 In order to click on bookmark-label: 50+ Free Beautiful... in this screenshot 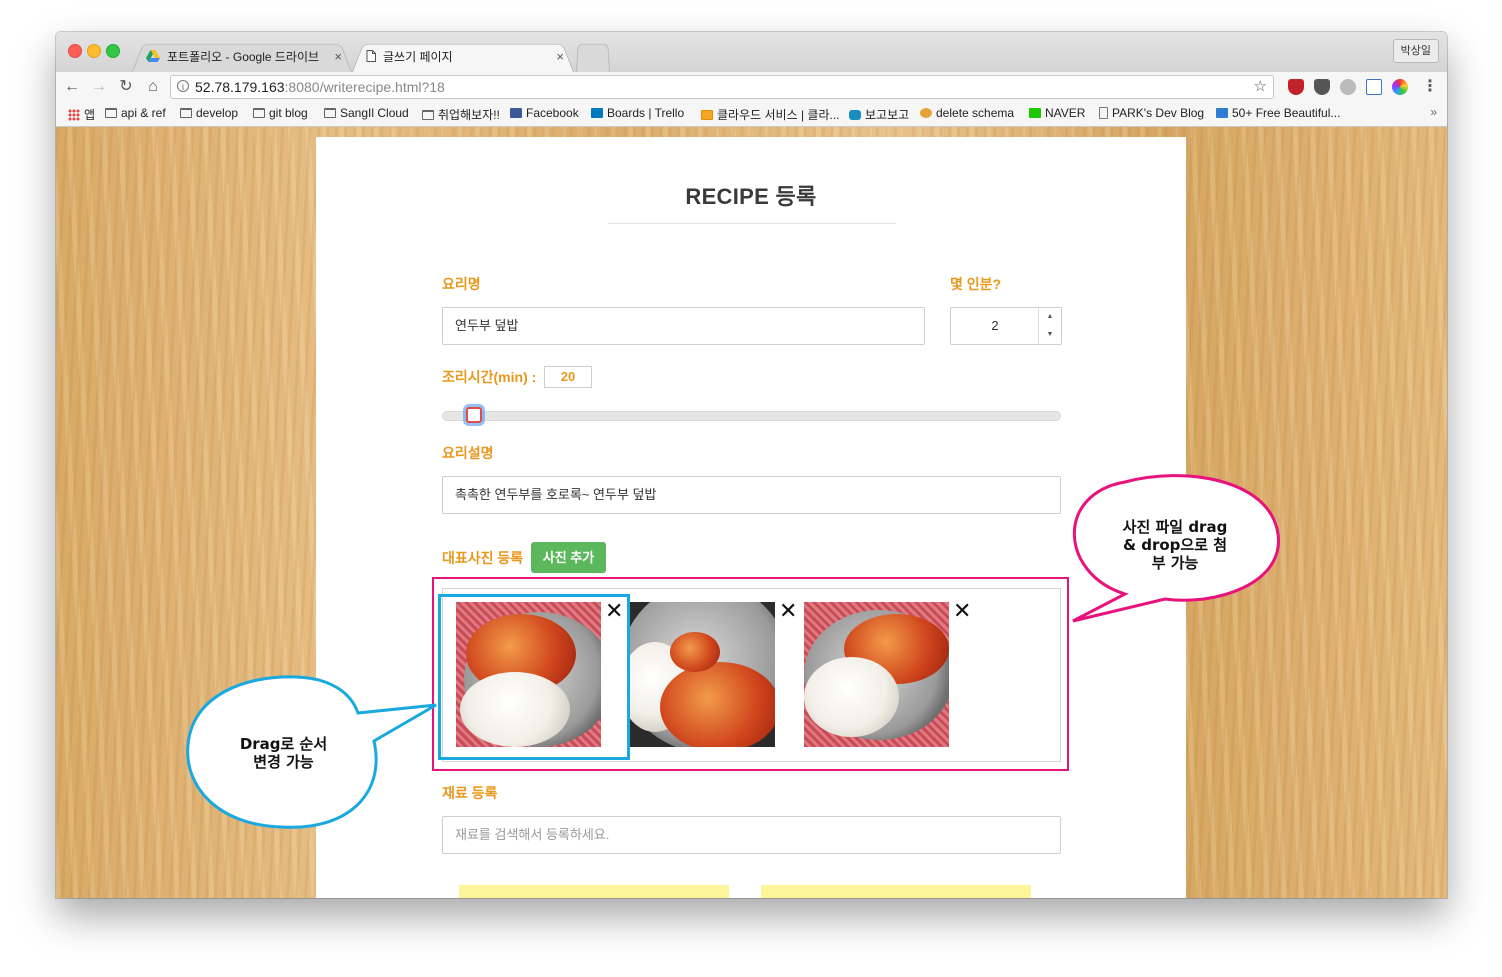, I will do `click(1286, 113)`.